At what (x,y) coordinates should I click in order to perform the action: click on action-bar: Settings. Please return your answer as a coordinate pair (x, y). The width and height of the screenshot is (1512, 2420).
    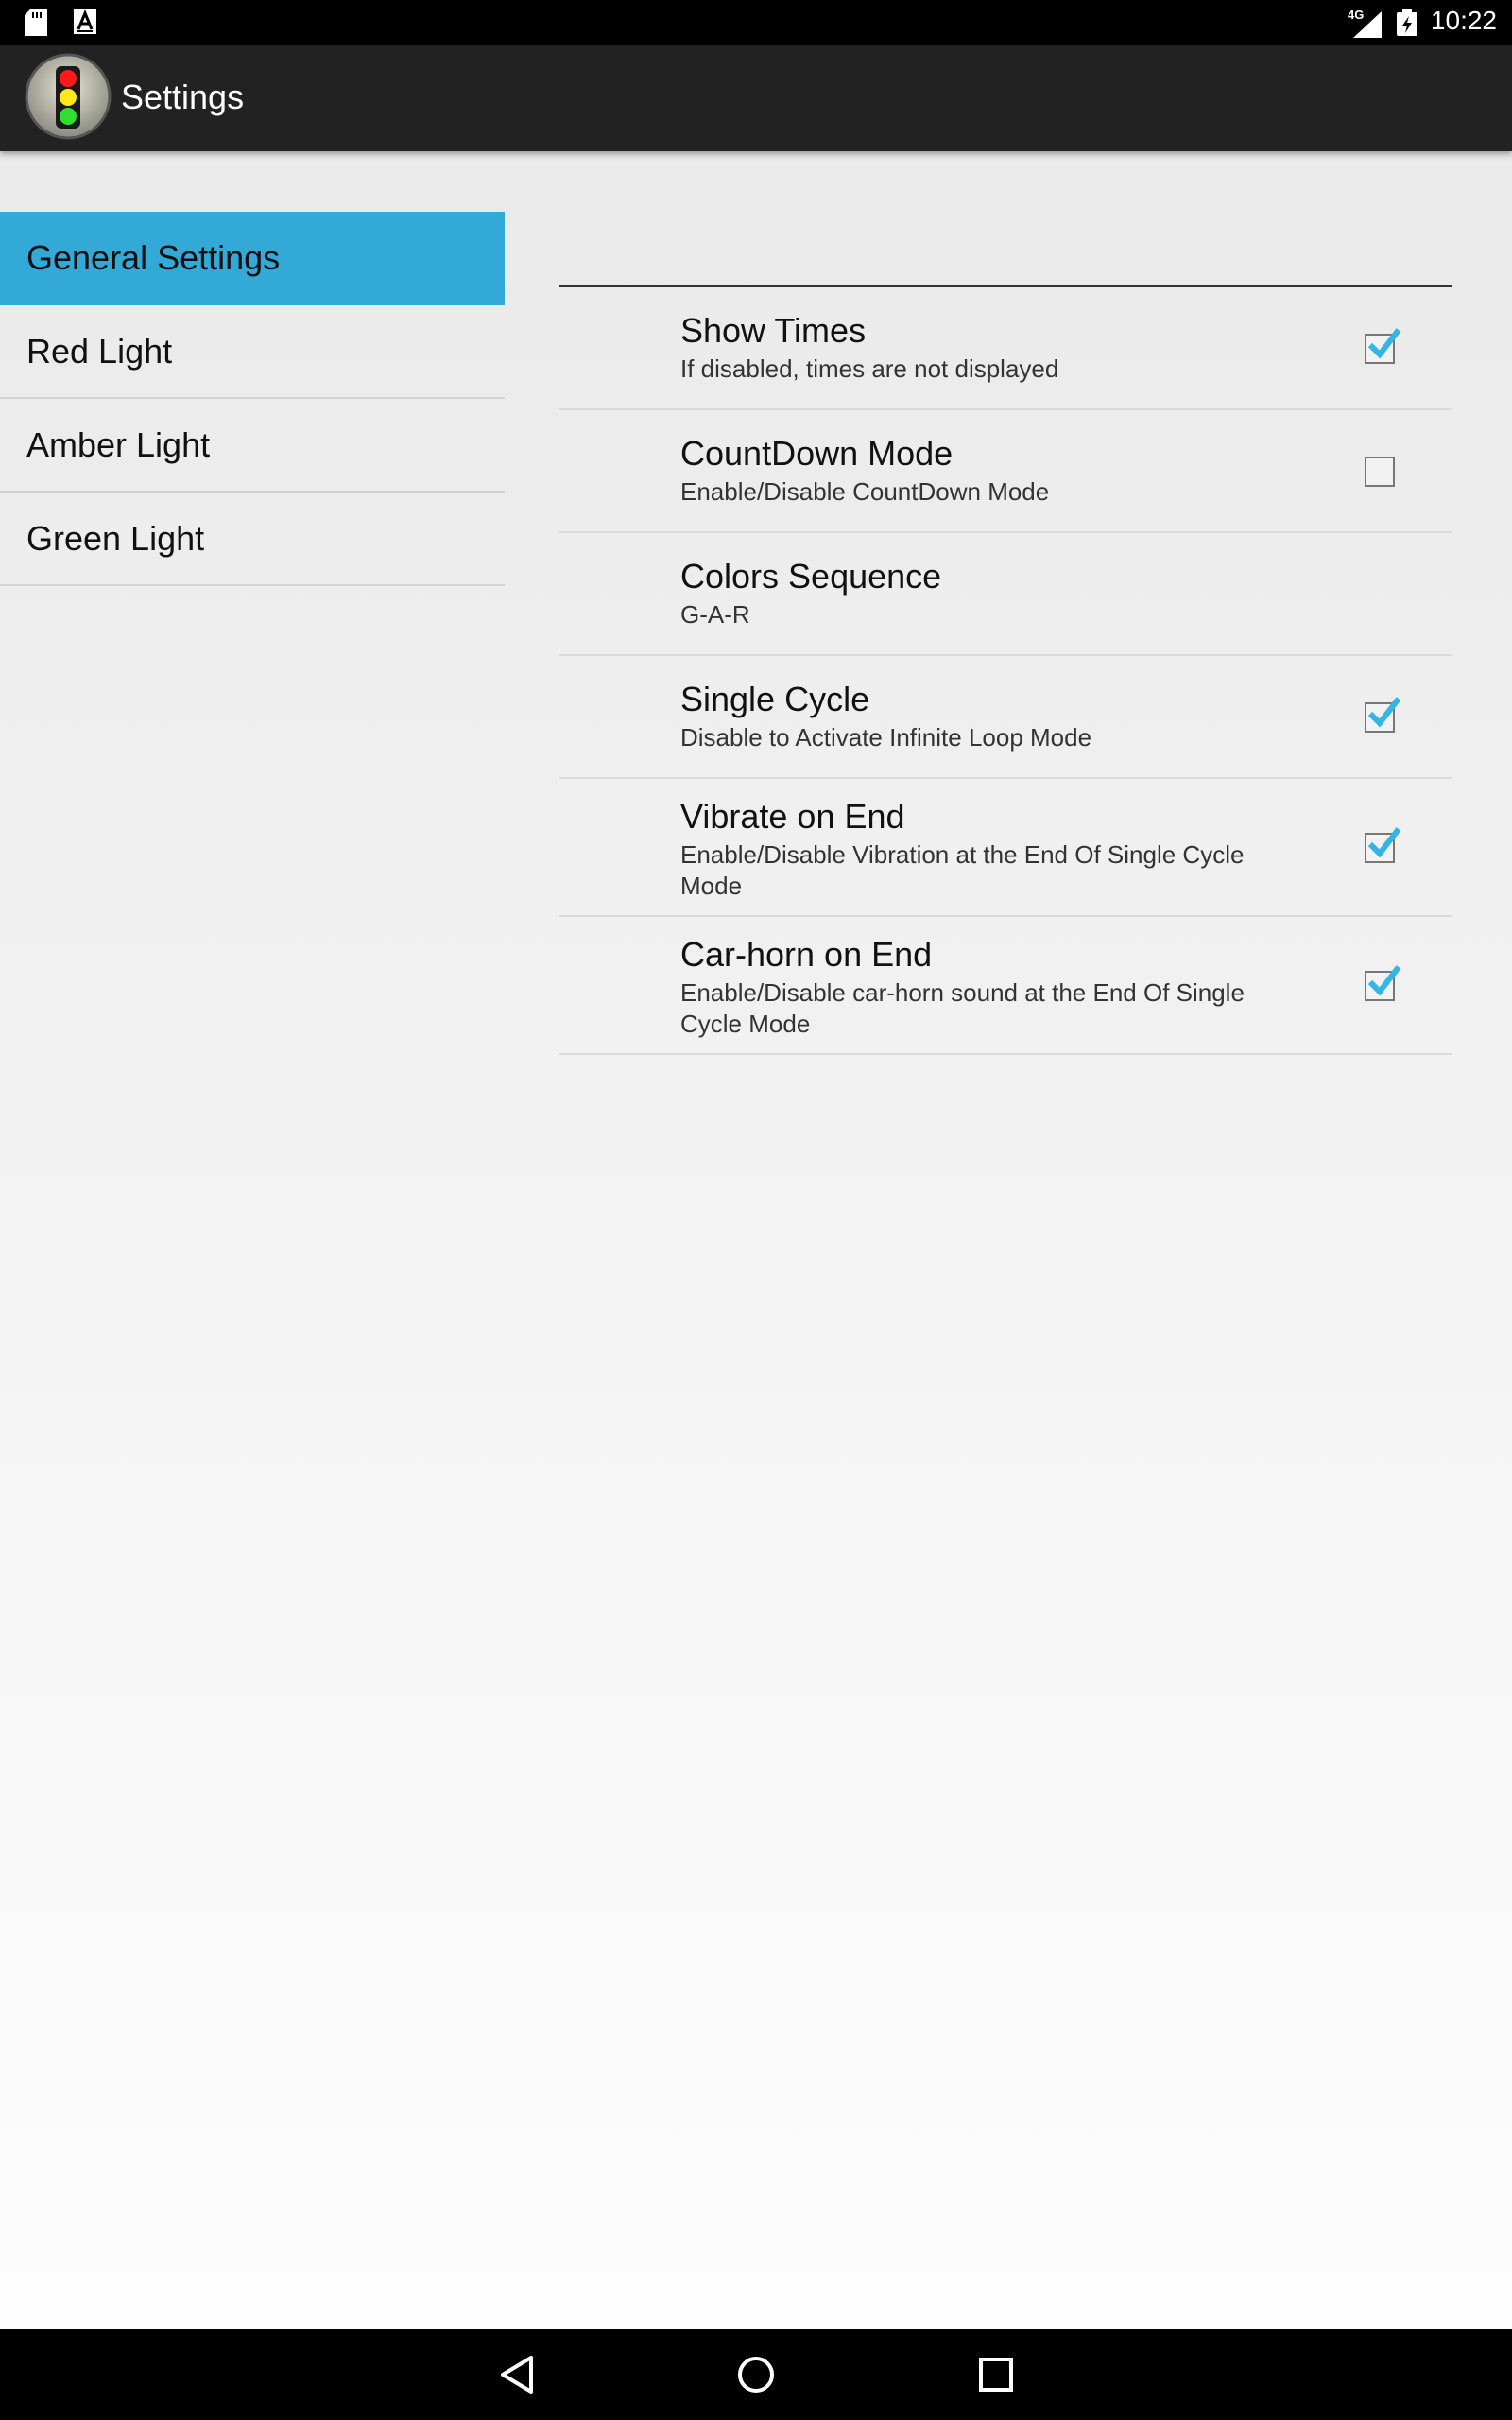
    Looking at the image, I should click on (756, 98).